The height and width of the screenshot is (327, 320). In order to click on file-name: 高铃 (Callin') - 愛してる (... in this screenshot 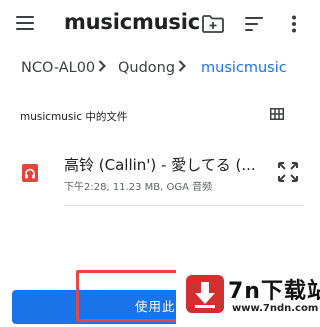, I will do `click(160, 165)`.